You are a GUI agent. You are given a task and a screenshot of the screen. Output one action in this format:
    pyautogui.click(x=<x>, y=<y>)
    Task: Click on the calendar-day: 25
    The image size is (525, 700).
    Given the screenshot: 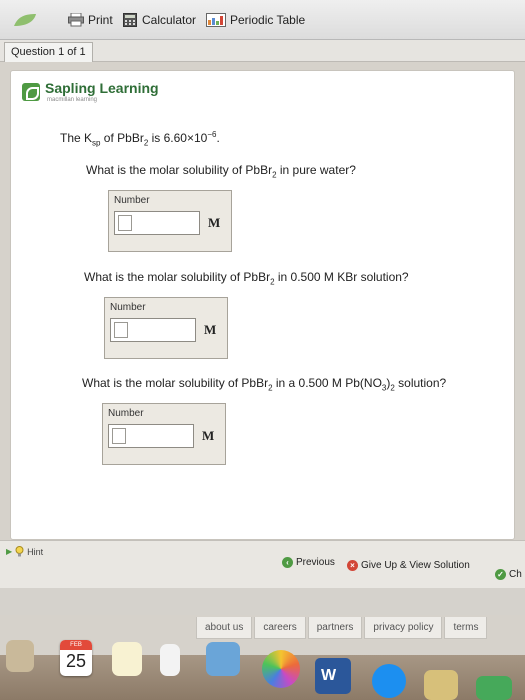 What is the action you would take?
    pyautogui.click(x=76, y=661)
    